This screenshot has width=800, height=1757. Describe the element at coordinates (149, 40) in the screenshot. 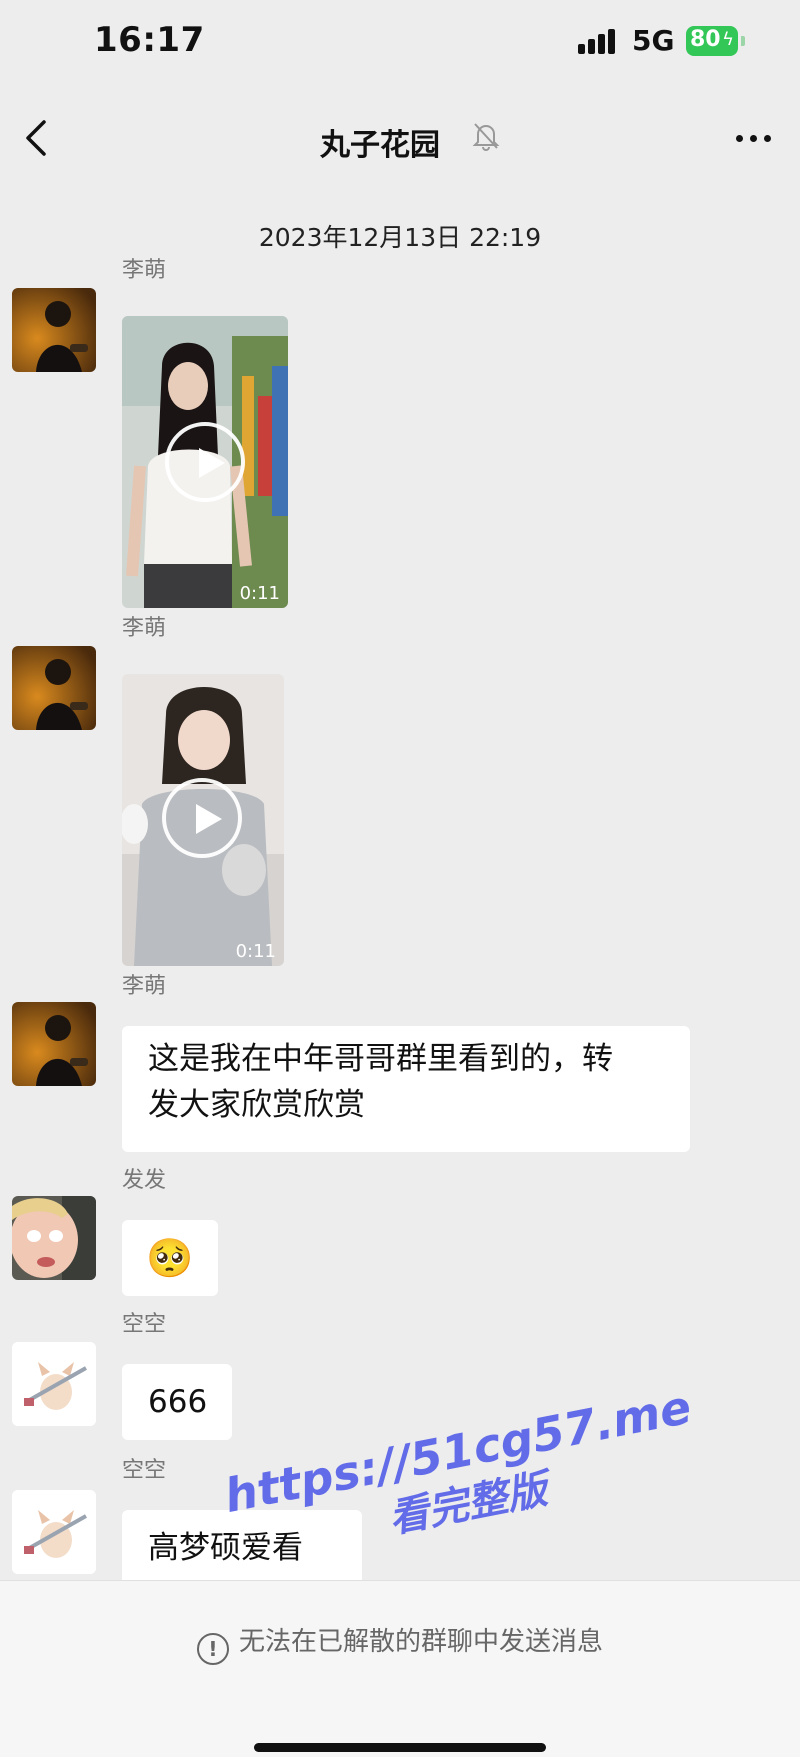

I see `status-time: 16:17` at that location.